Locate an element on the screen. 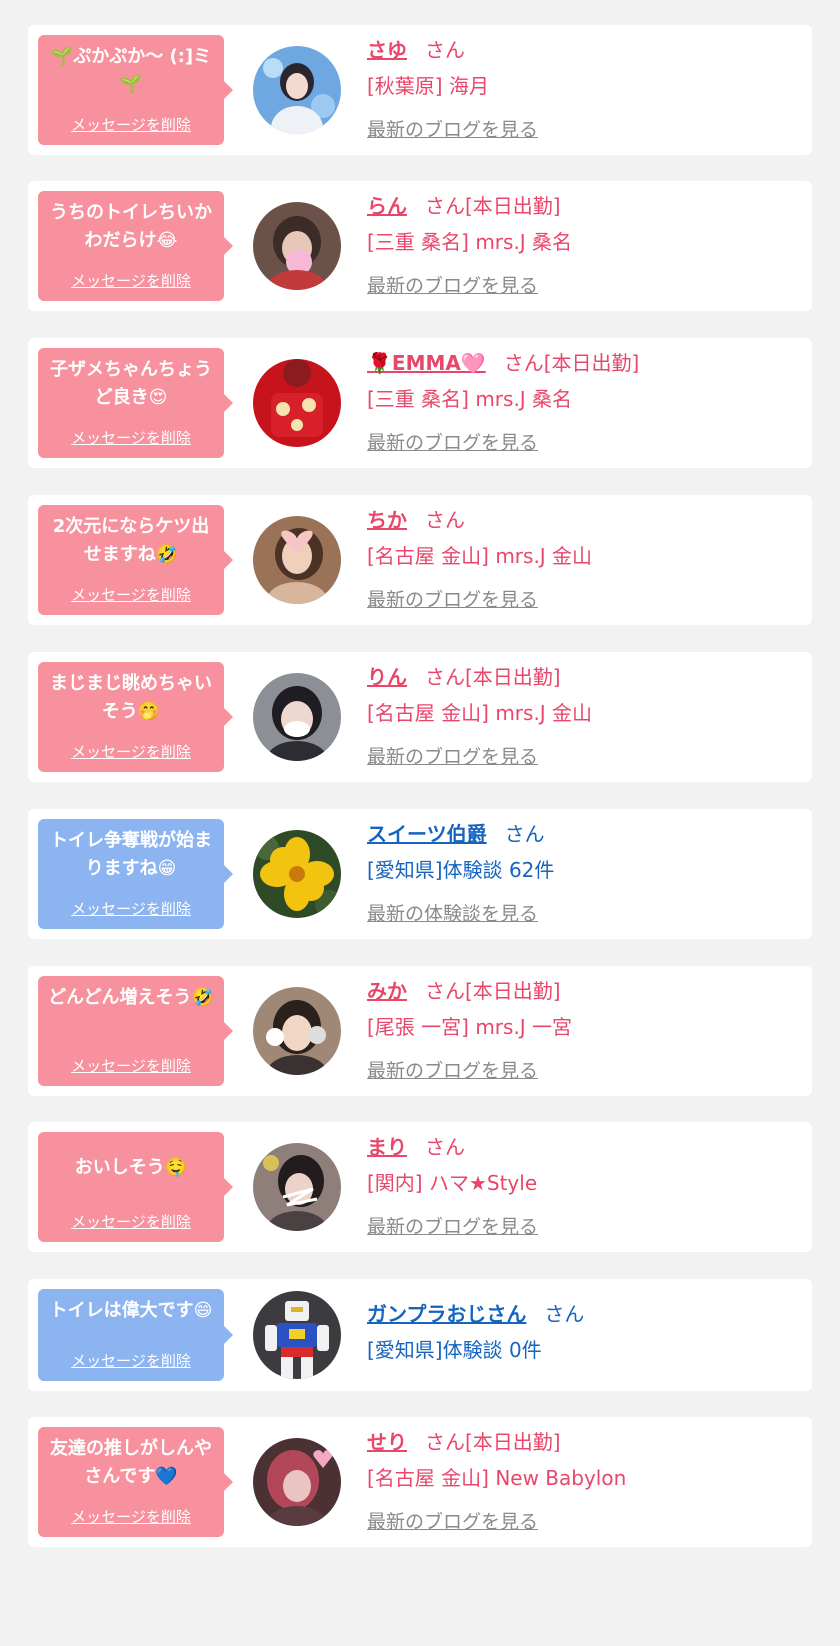  item-info: まり さん [関内] ハマ★Style 最新のブログを見る is located at coordinates (584, 1185).